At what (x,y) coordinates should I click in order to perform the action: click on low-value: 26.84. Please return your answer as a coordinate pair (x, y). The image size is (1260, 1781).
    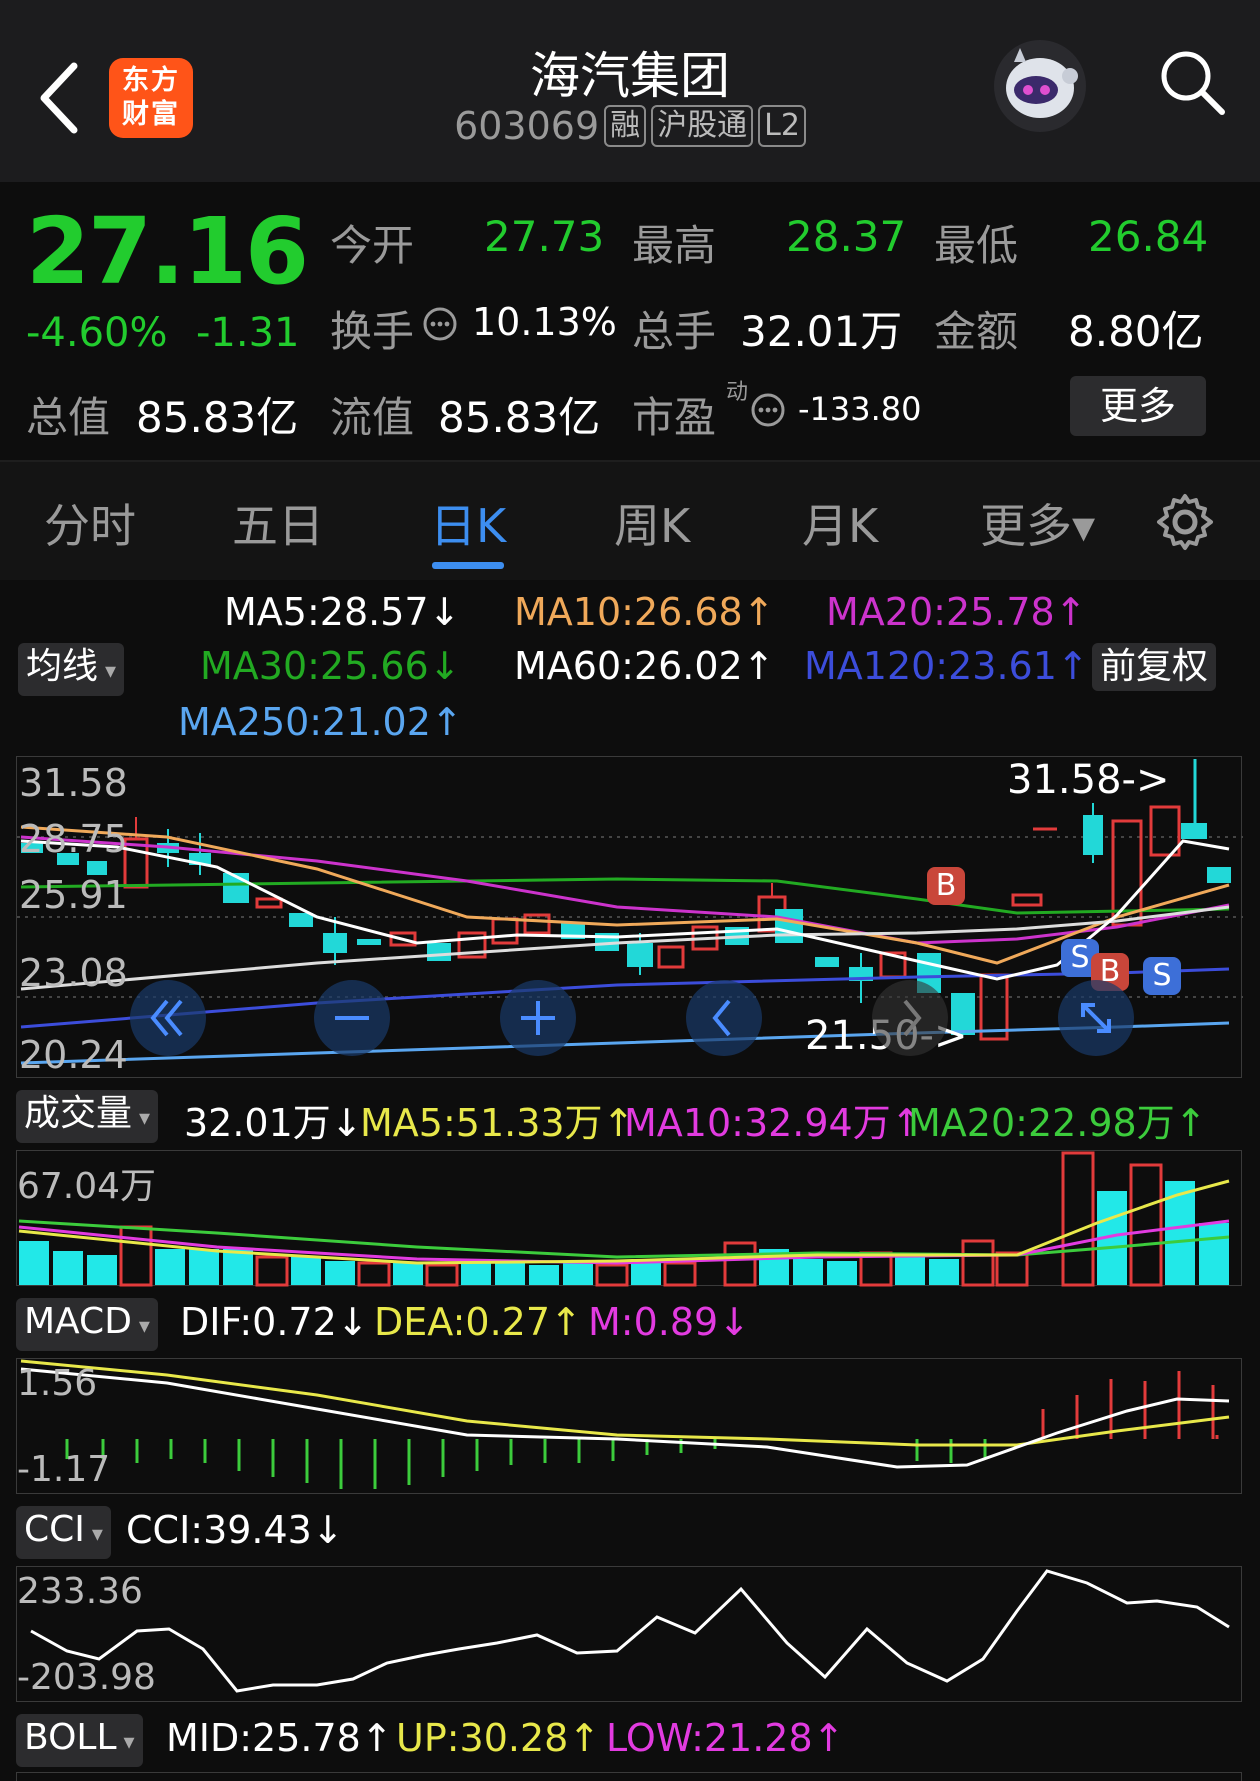
    Looking at the image, I should click on (1148, 236).